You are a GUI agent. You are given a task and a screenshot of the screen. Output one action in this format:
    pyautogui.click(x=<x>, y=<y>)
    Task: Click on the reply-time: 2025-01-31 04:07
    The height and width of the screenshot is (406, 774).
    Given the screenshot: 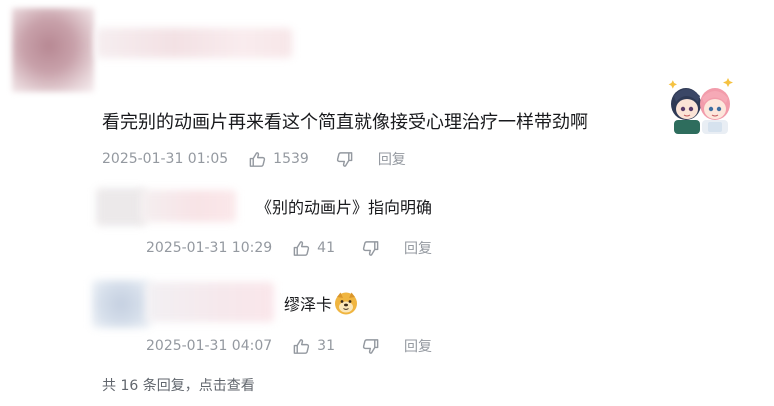 What is the action you would take?
    pyautogui.click(x=209, y=346)
    